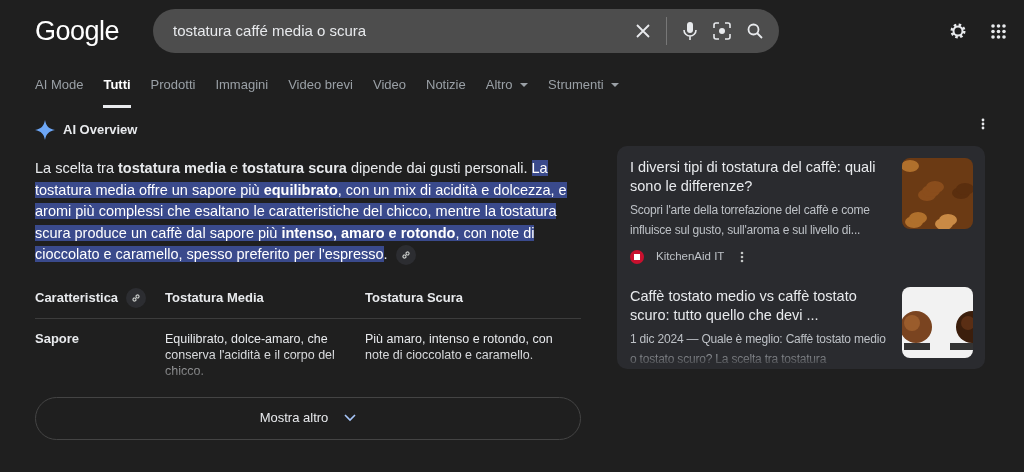 This screenshot has width=1024, height=472. I want to click on tab: Notizie, so click(446, 85).